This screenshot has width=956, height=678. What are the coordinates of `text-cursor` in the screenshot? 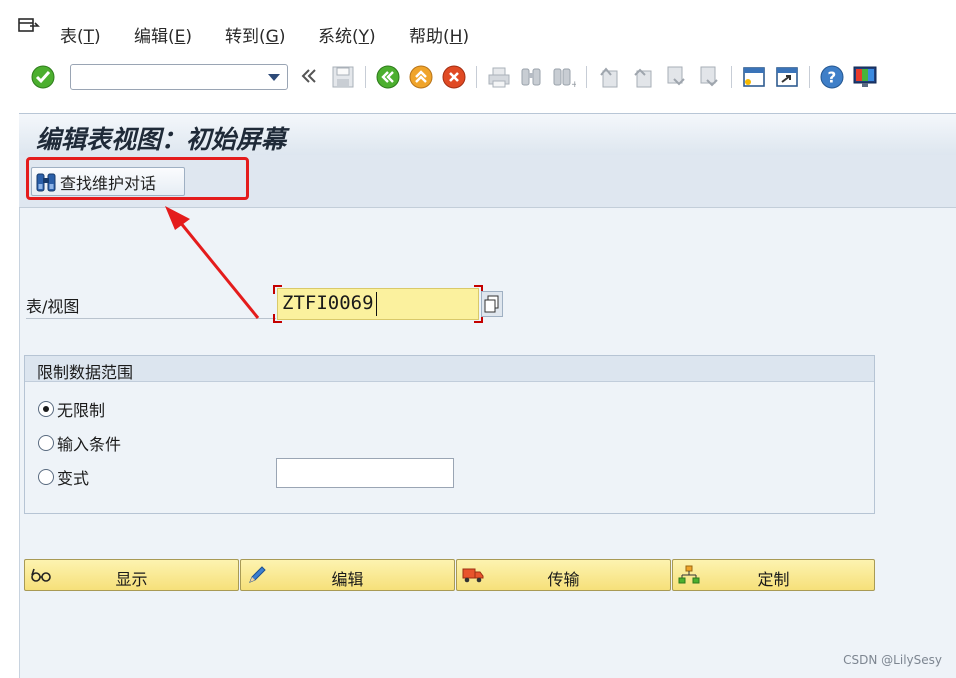 It's located at (376, 304).